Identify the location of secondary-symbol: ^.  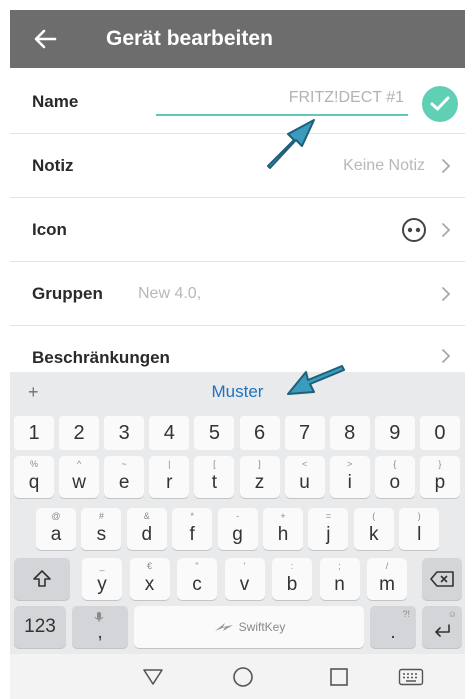
(79, 464).